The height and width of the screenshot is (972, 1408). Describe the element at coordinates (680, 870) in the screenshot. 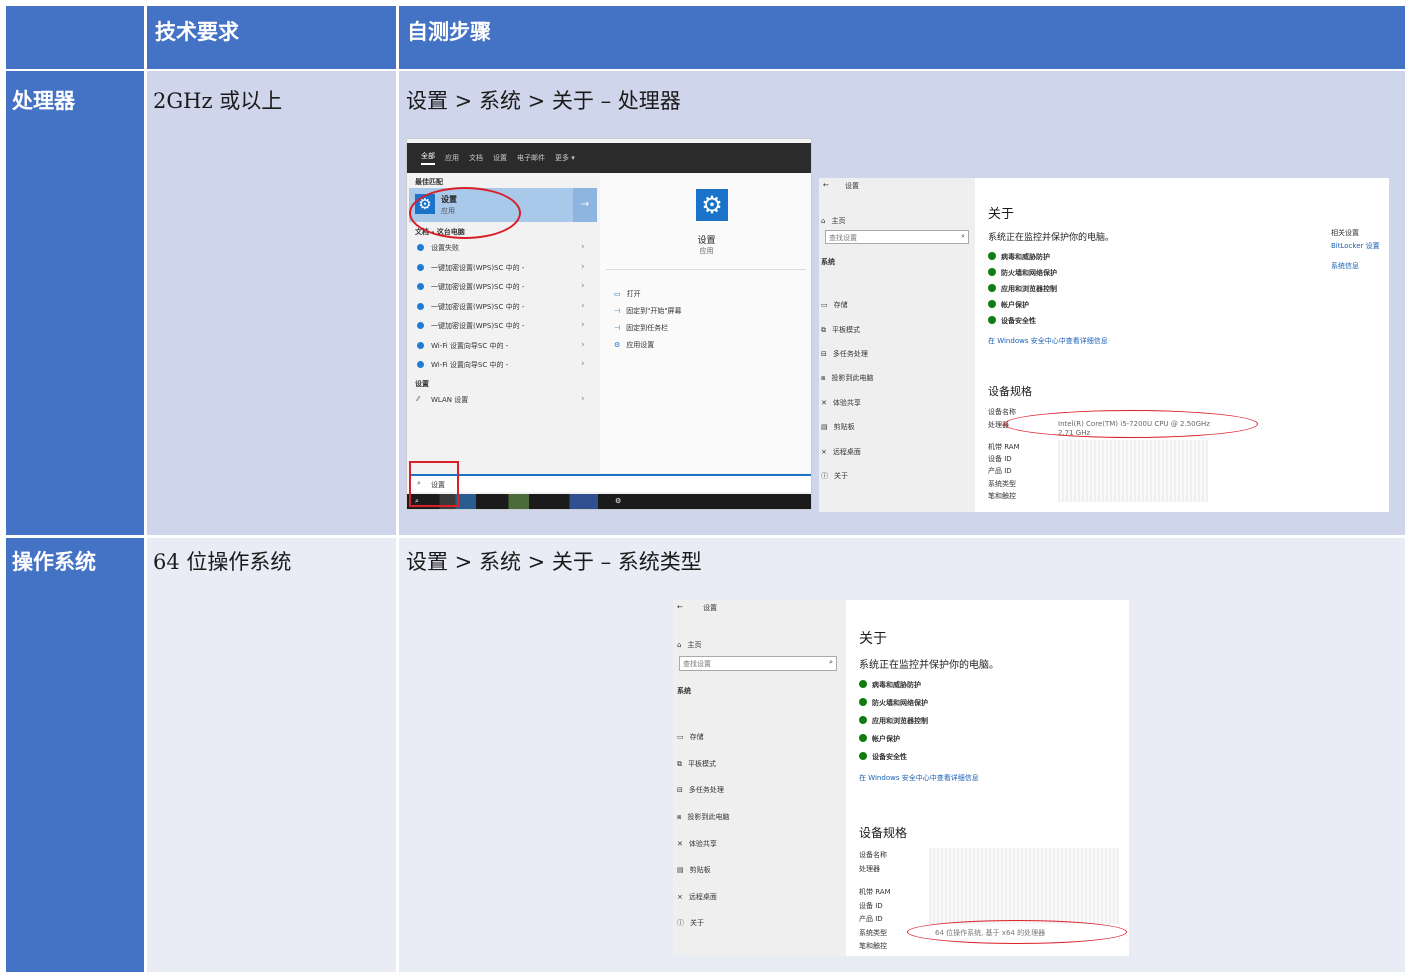

I see `clipboard-icon: ▤` at that location.